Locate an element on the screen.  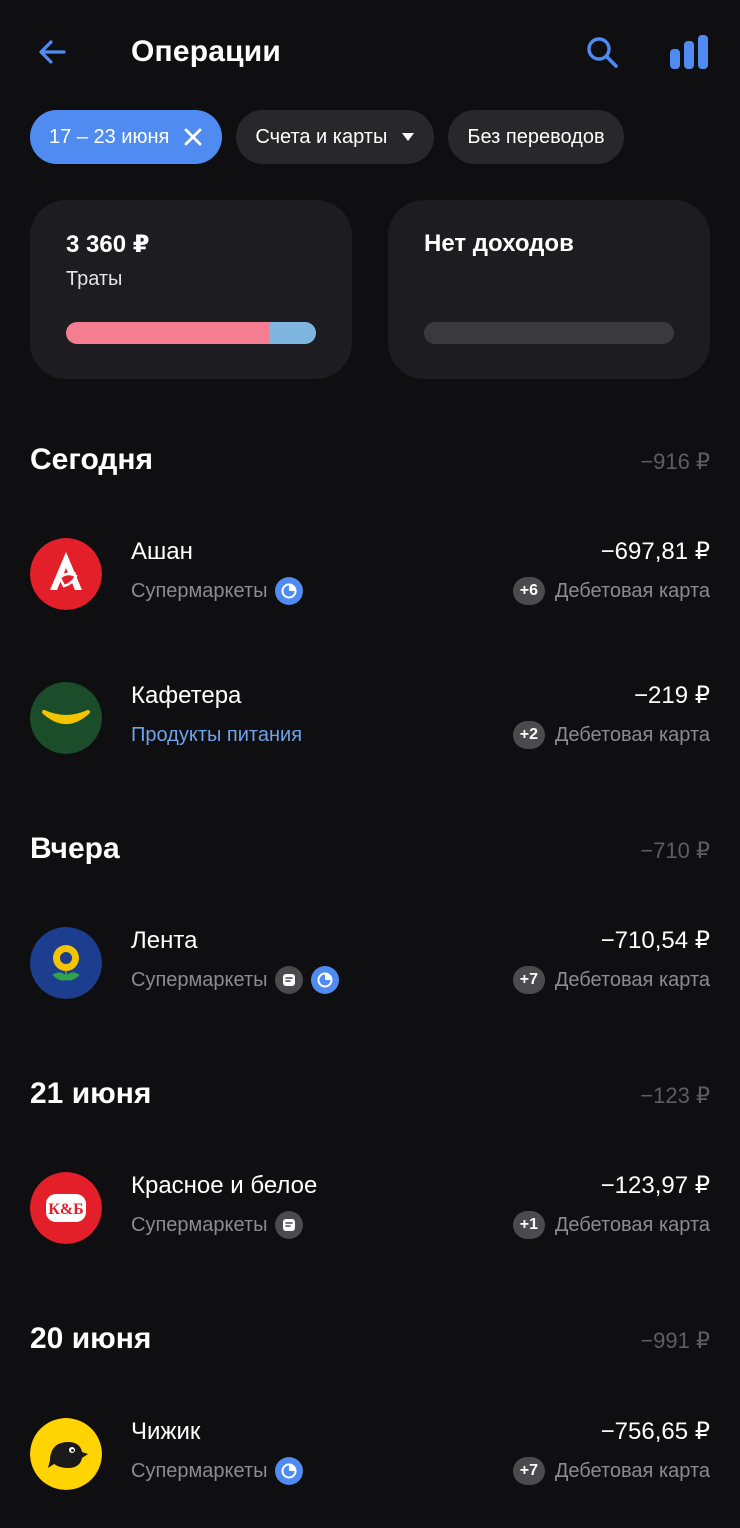
category-row: Продукты питания is located at coordinates (216, 735).